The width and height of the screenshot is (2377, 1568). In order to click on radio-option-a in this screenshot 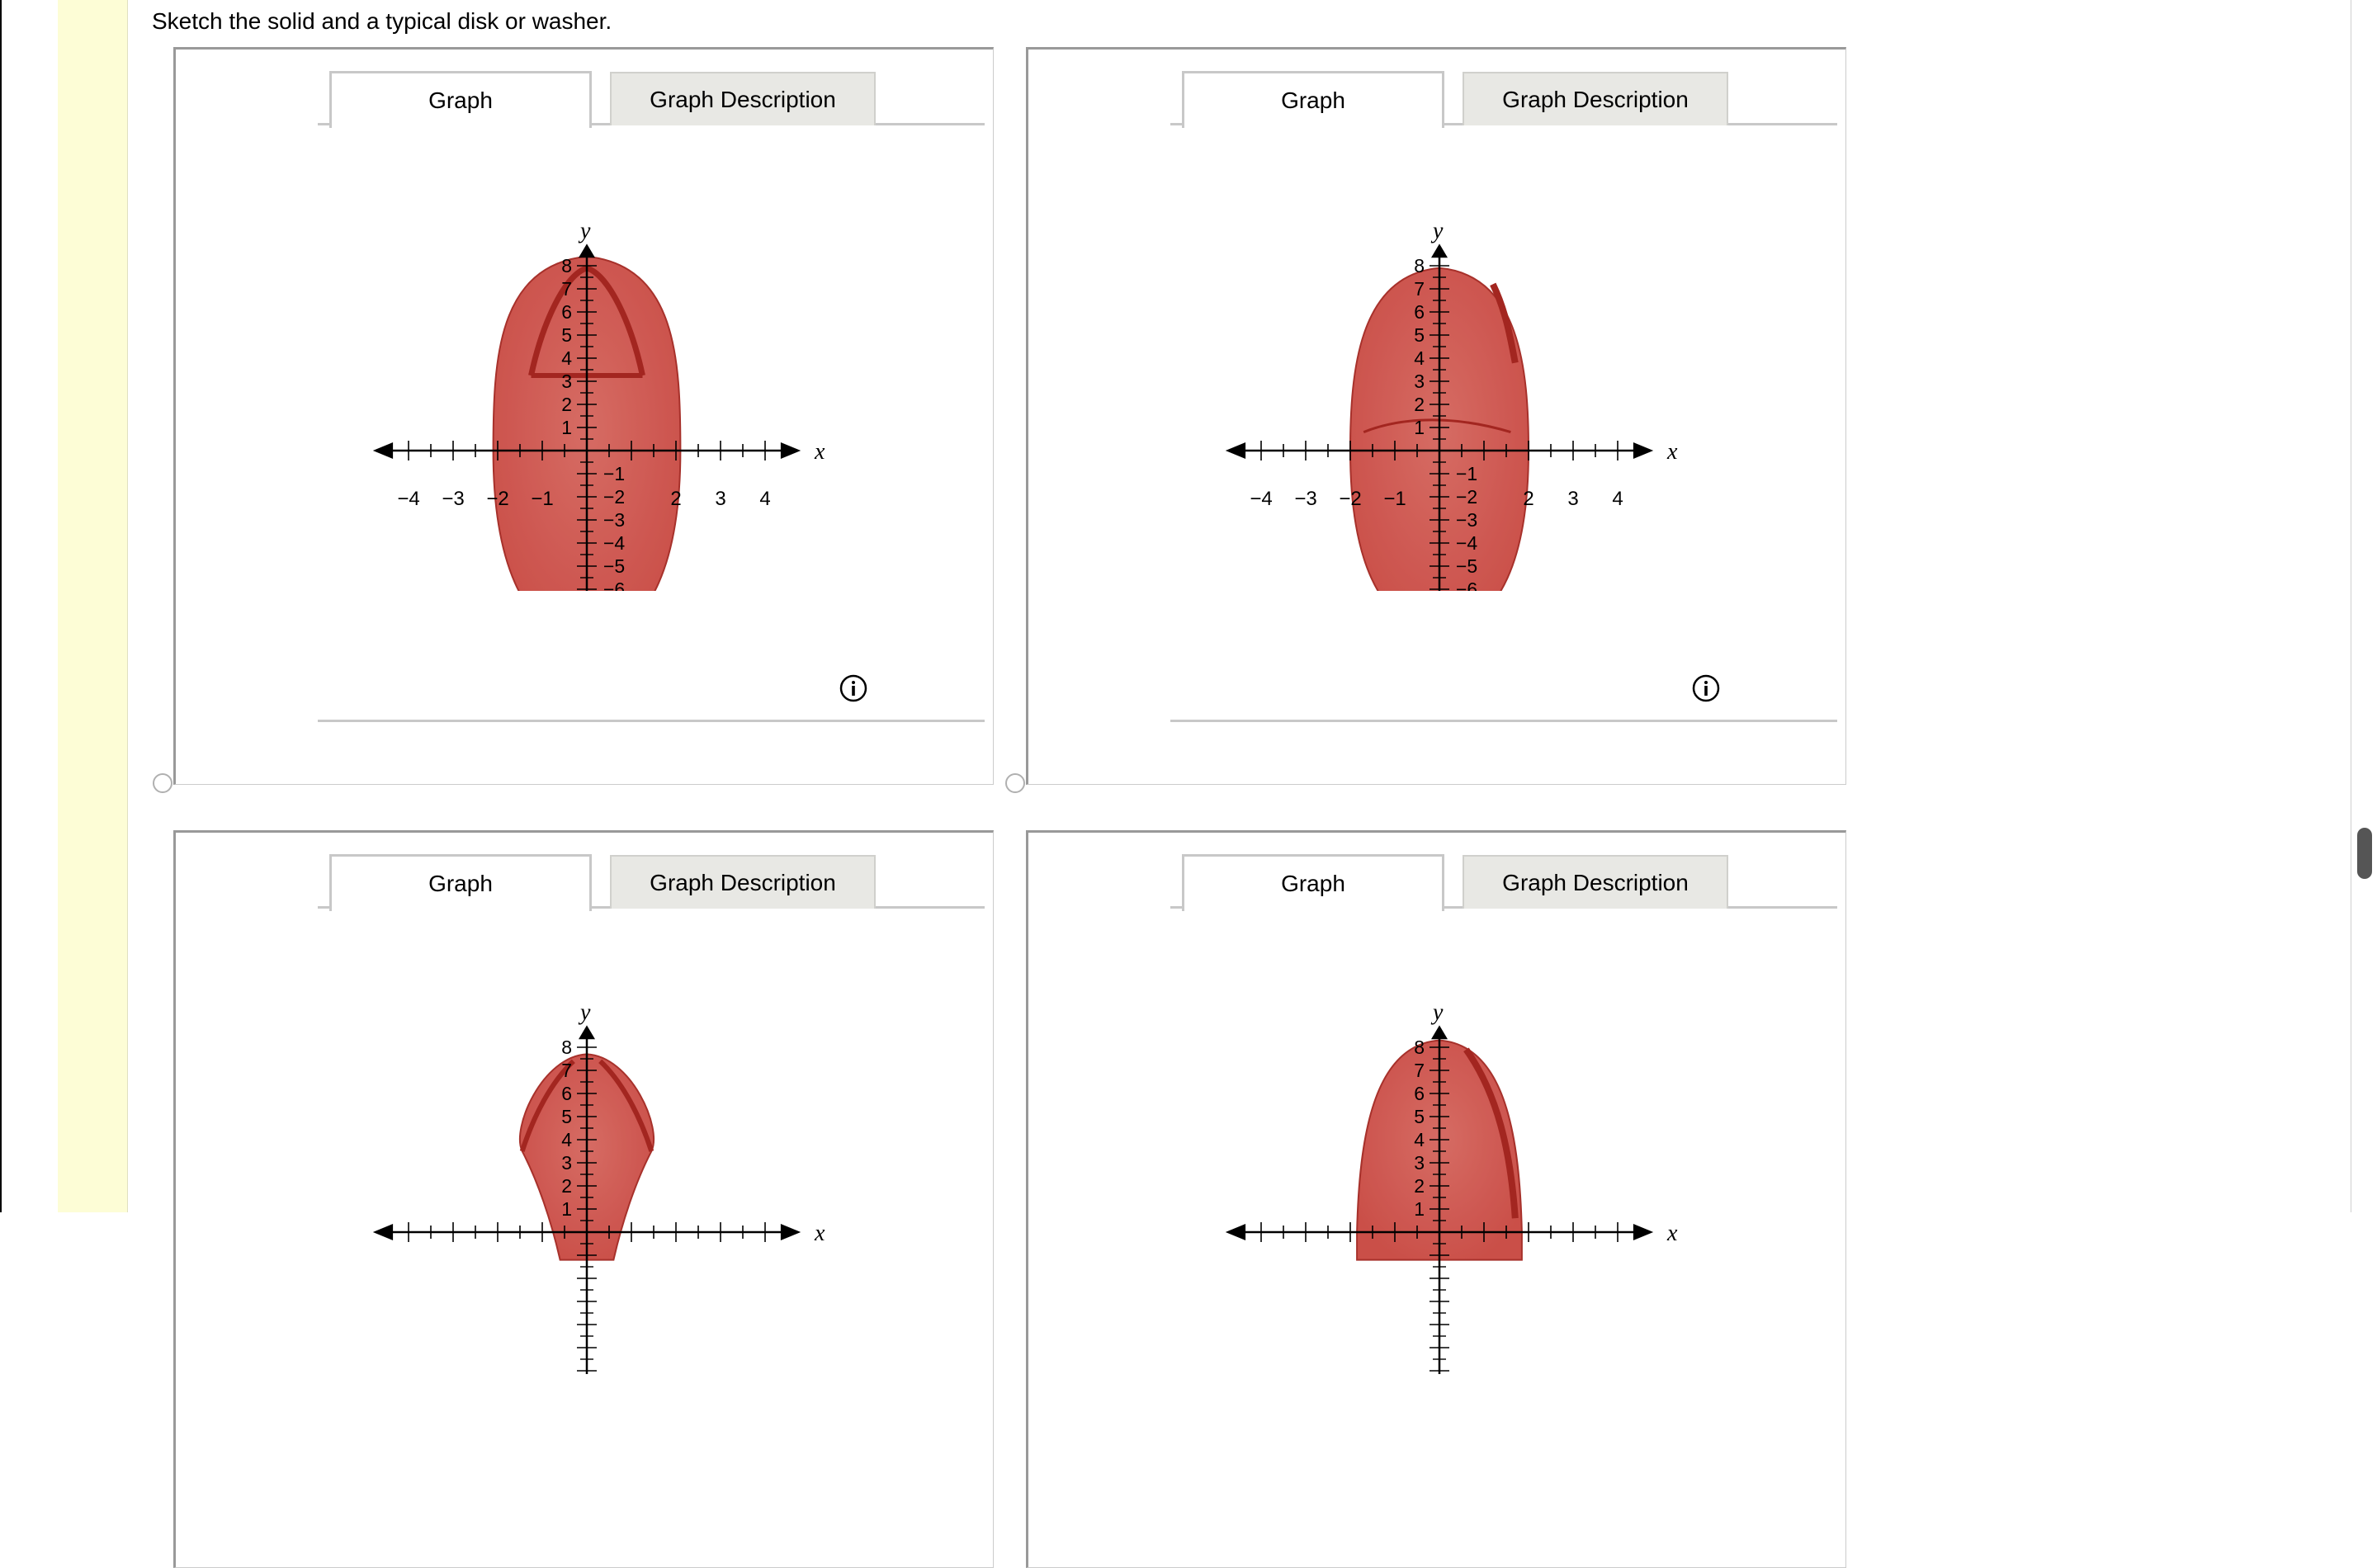, I will do `click(162, 783)`.